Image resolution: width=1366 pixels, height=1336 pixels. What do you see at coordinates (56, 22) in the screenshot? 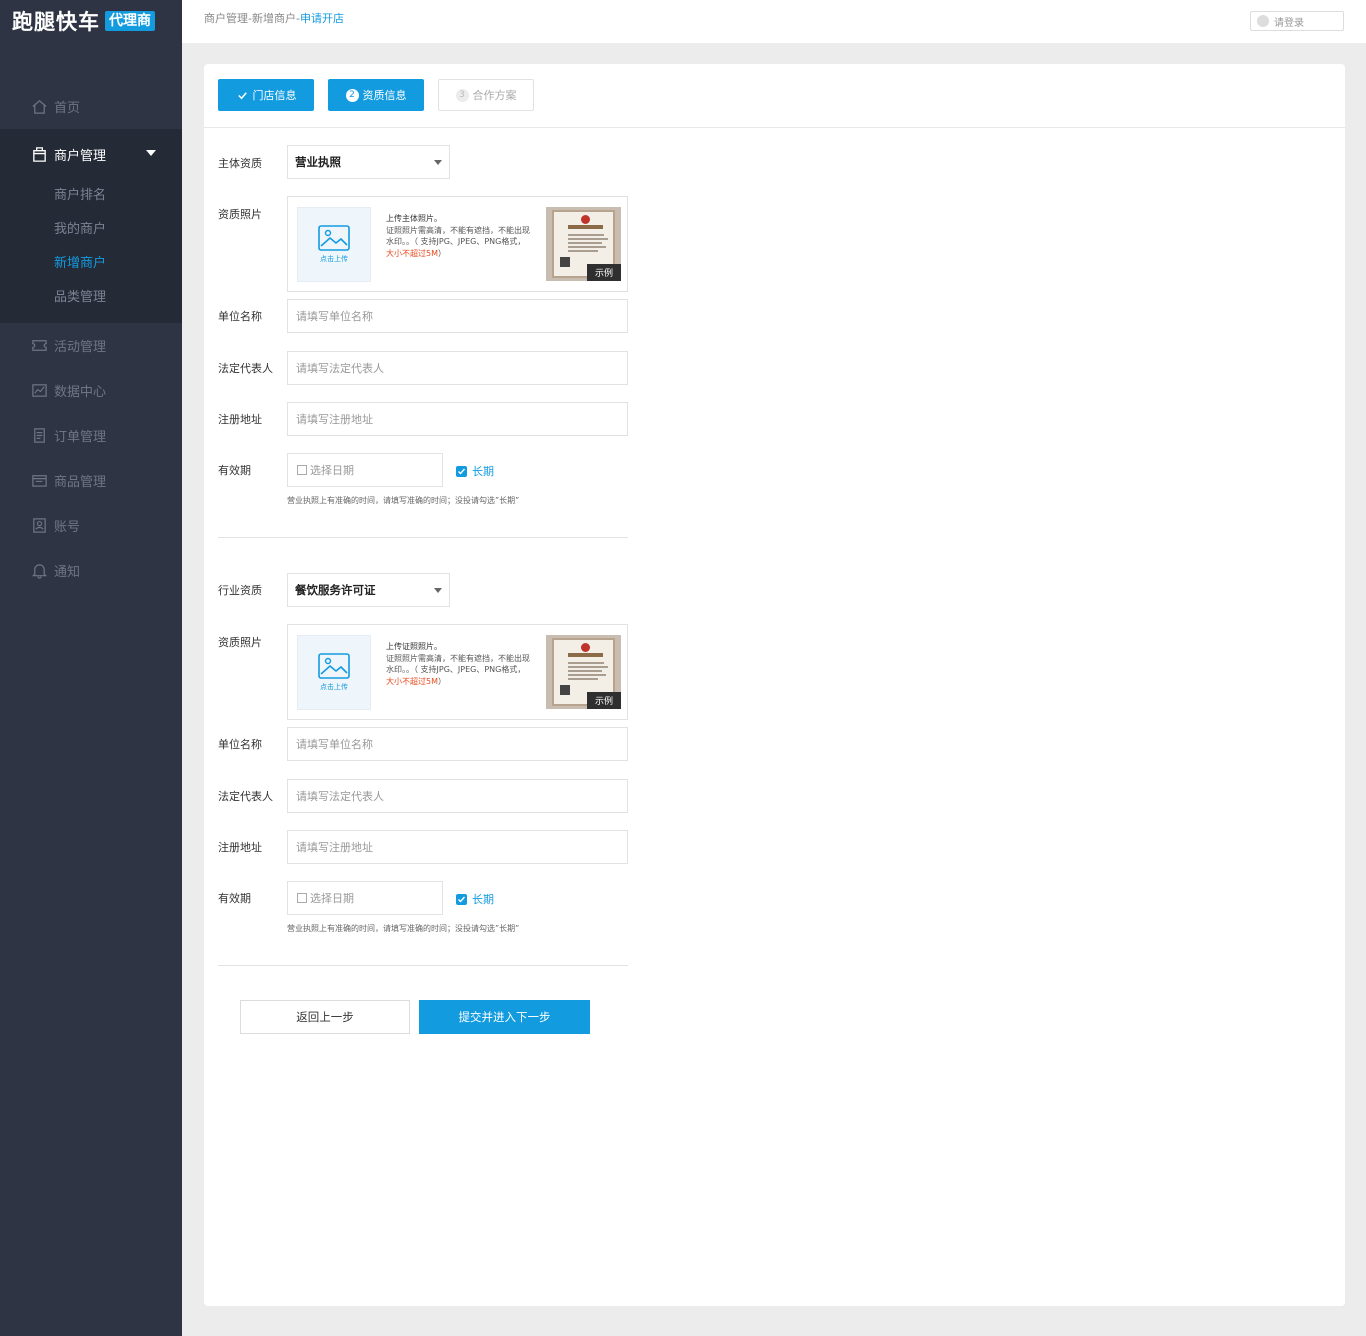
I see `brand-name: 跑腿快车` at bounding box center [56, 22].